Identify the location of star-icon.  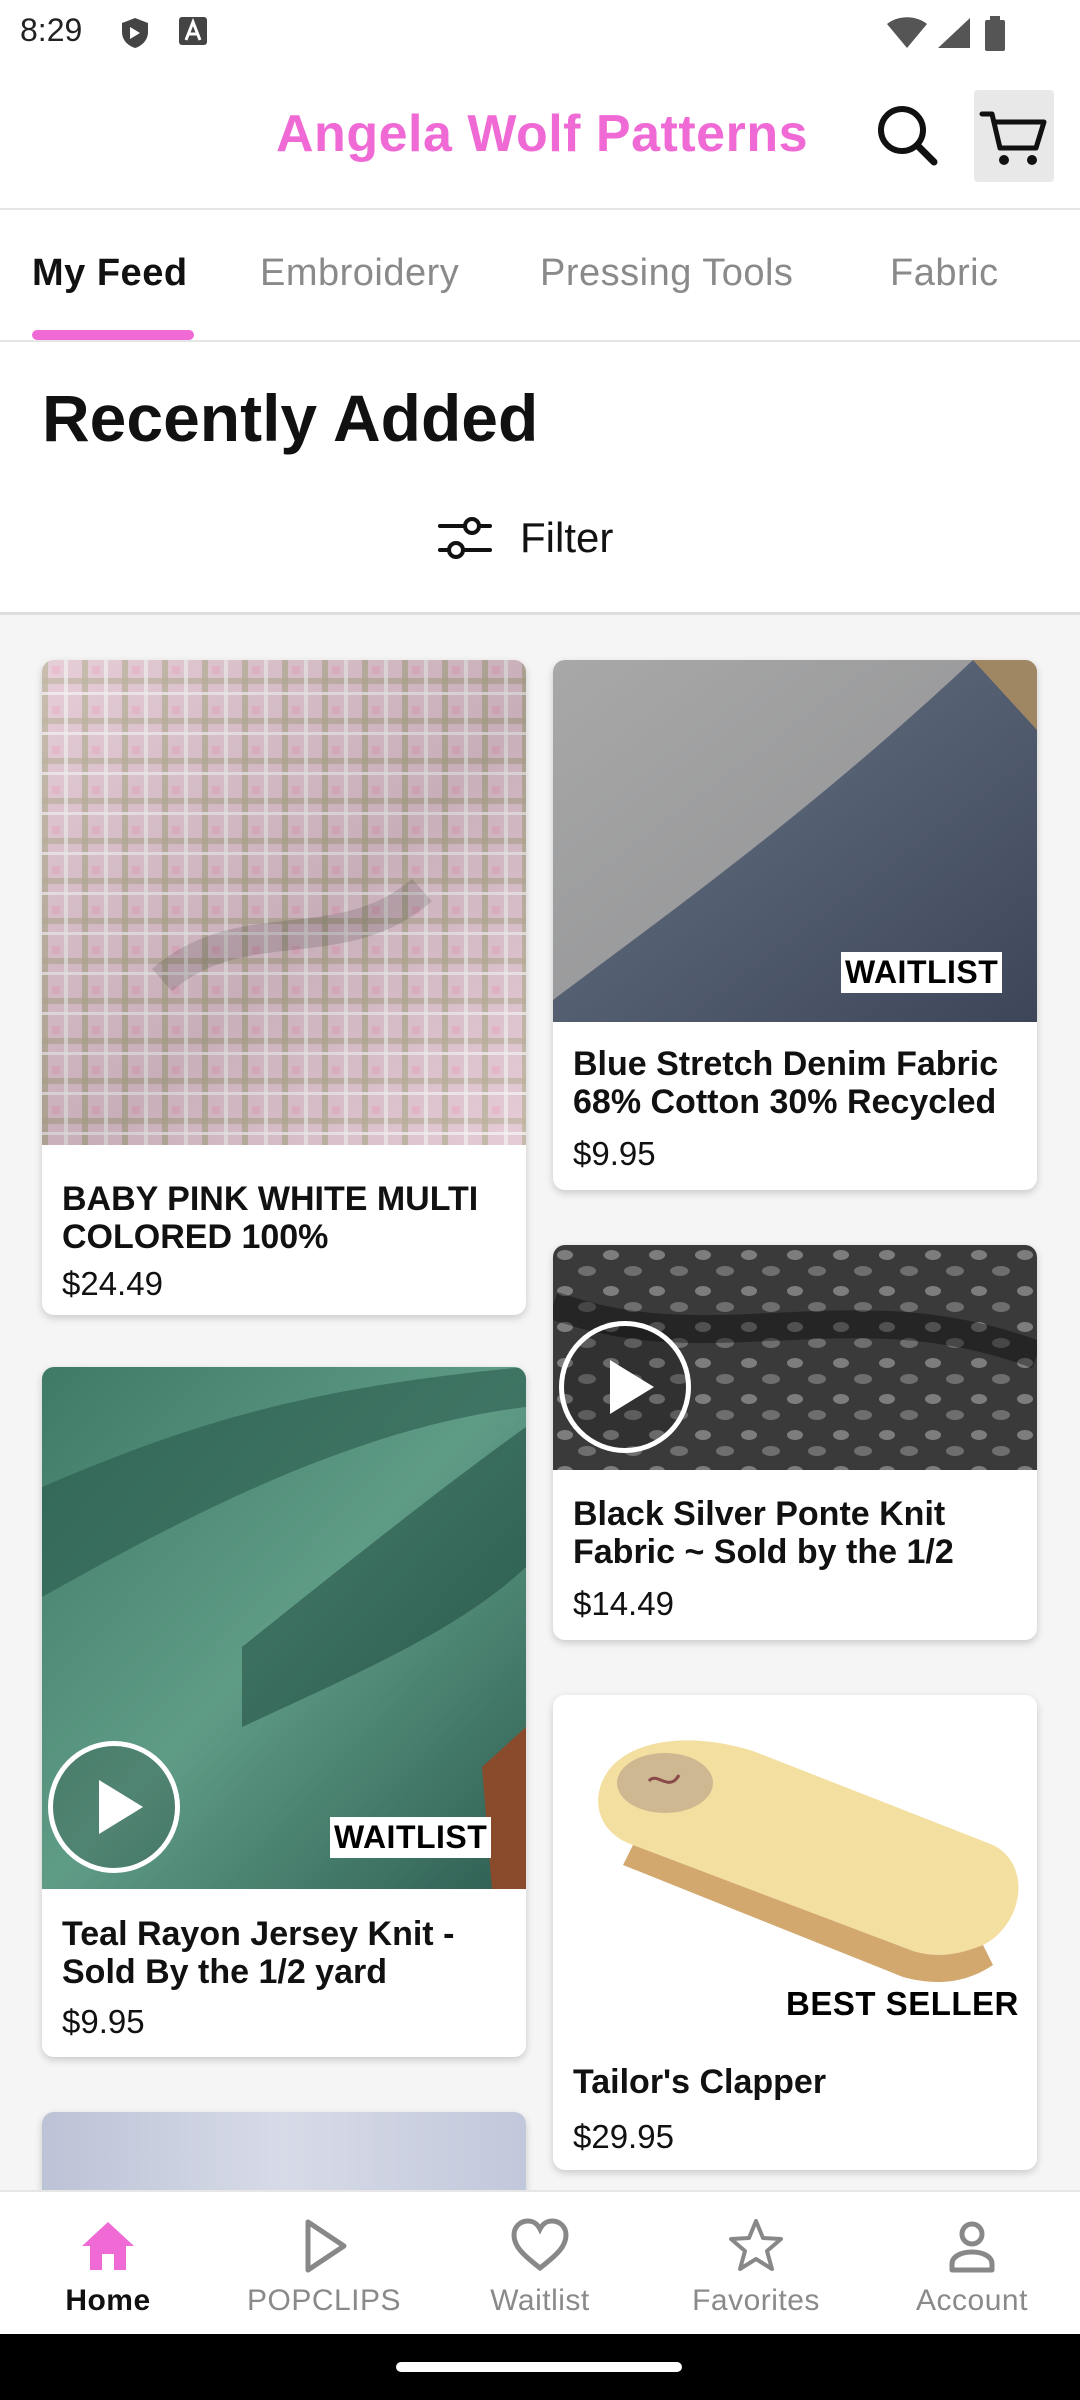
(756, 2245).